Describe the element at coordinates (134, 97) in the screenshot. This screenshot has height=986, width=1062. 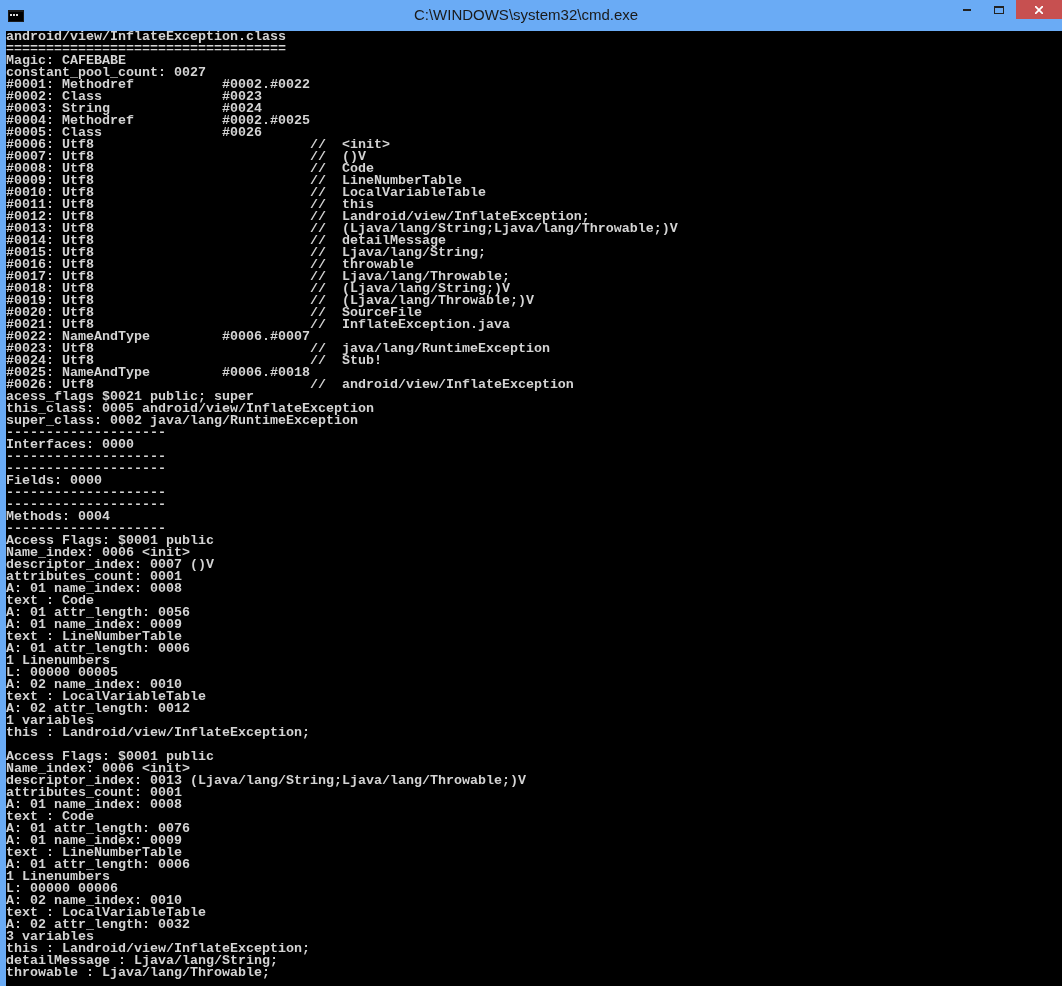
I see `console-line: #0002: Class #0023` at that location.